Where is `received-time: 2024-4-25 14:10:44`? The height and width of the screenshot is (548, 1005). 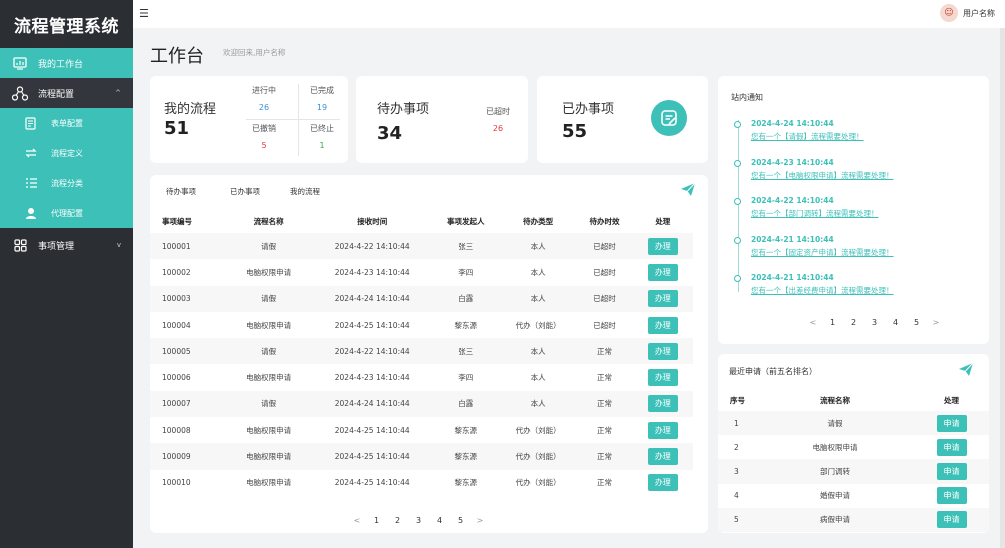
received-time: 2024-4-25 14:10:44 is located at coordinates (372, 483).